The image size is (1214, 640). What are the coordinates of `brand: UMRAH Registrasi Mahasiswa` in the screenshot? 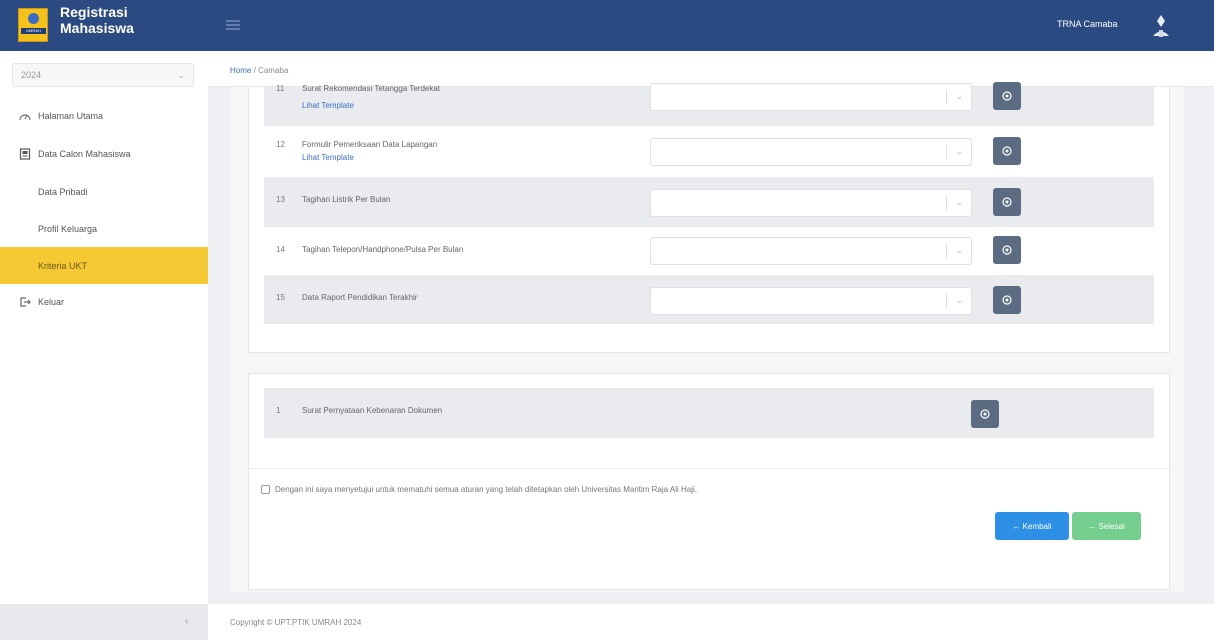 It's located at (104, 25).